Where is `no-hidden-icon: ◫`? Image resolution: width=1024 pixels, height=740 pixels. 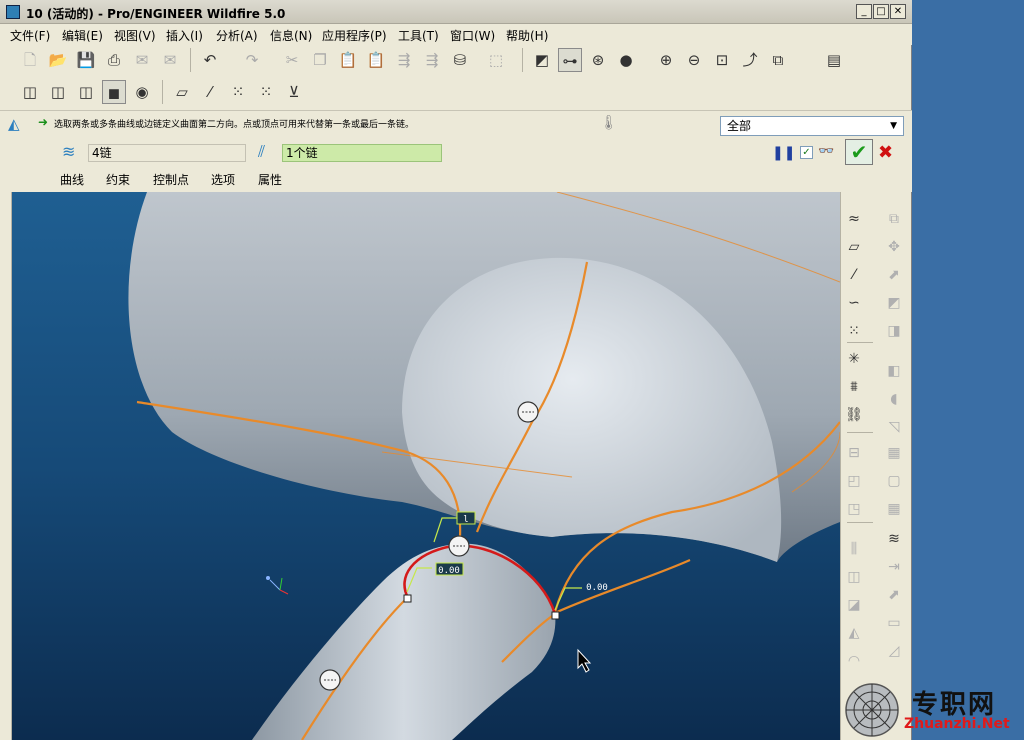 no-hidden-icon: ◫ is located at coordinates (86, 92).